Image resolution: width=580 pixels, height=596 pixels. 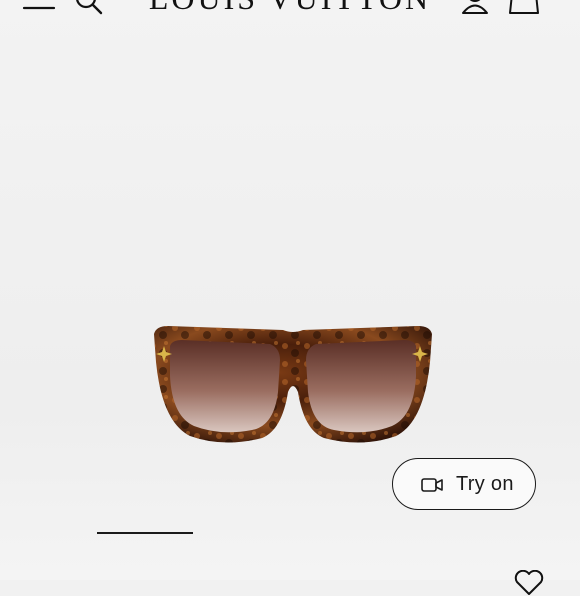 I want to click on try-on-button: Try on, so click(x=464, y=484).